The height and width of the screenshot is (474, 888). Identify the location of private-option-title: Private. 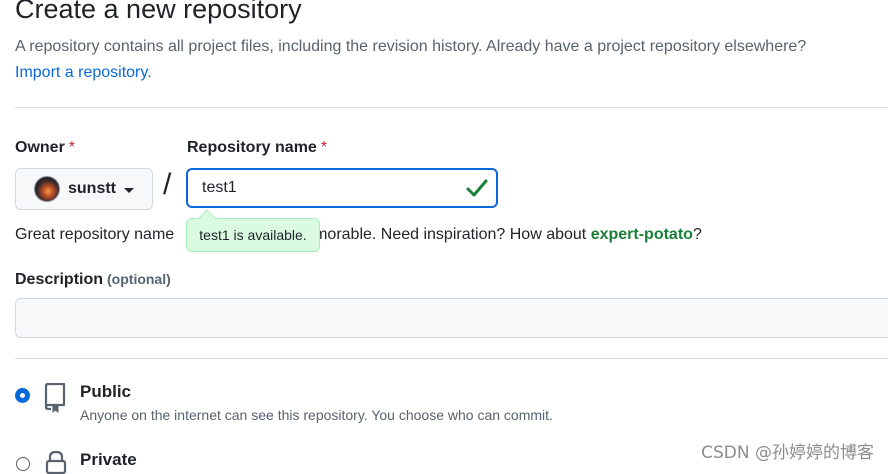
(108, 459).